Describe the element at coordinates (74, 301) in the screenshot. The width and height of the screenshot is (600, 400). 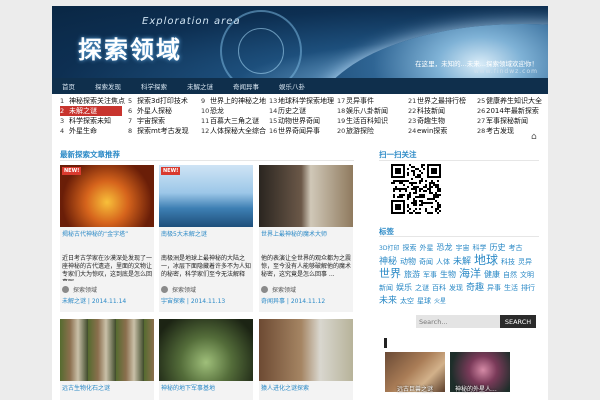
I see `article-category: 未解之谜` at that location.